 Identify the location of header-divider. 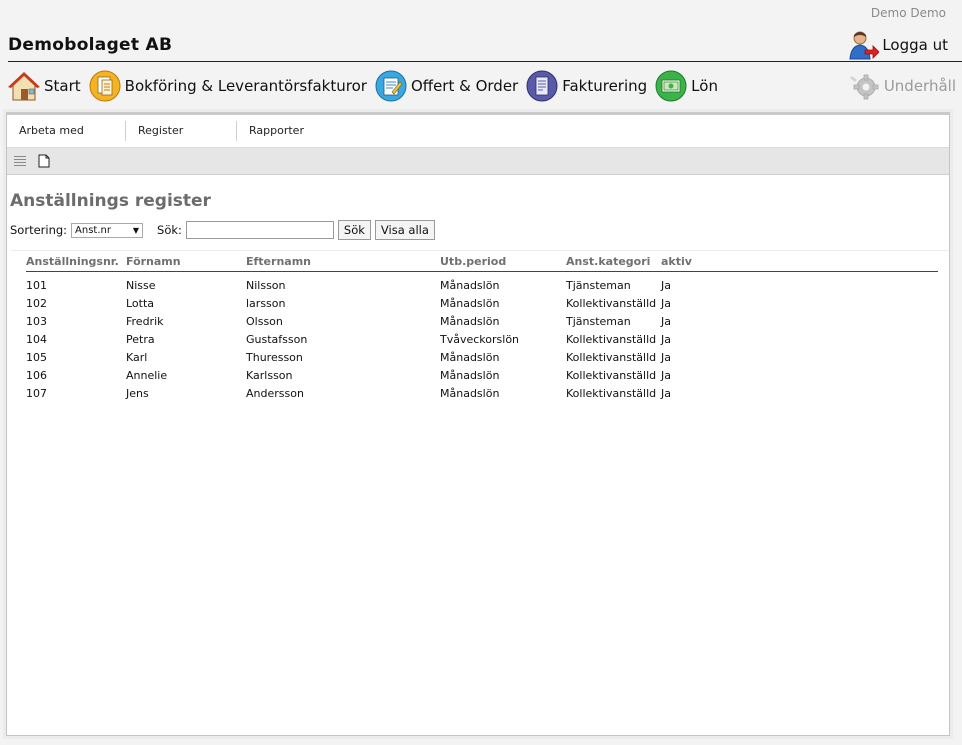
(485, 61).